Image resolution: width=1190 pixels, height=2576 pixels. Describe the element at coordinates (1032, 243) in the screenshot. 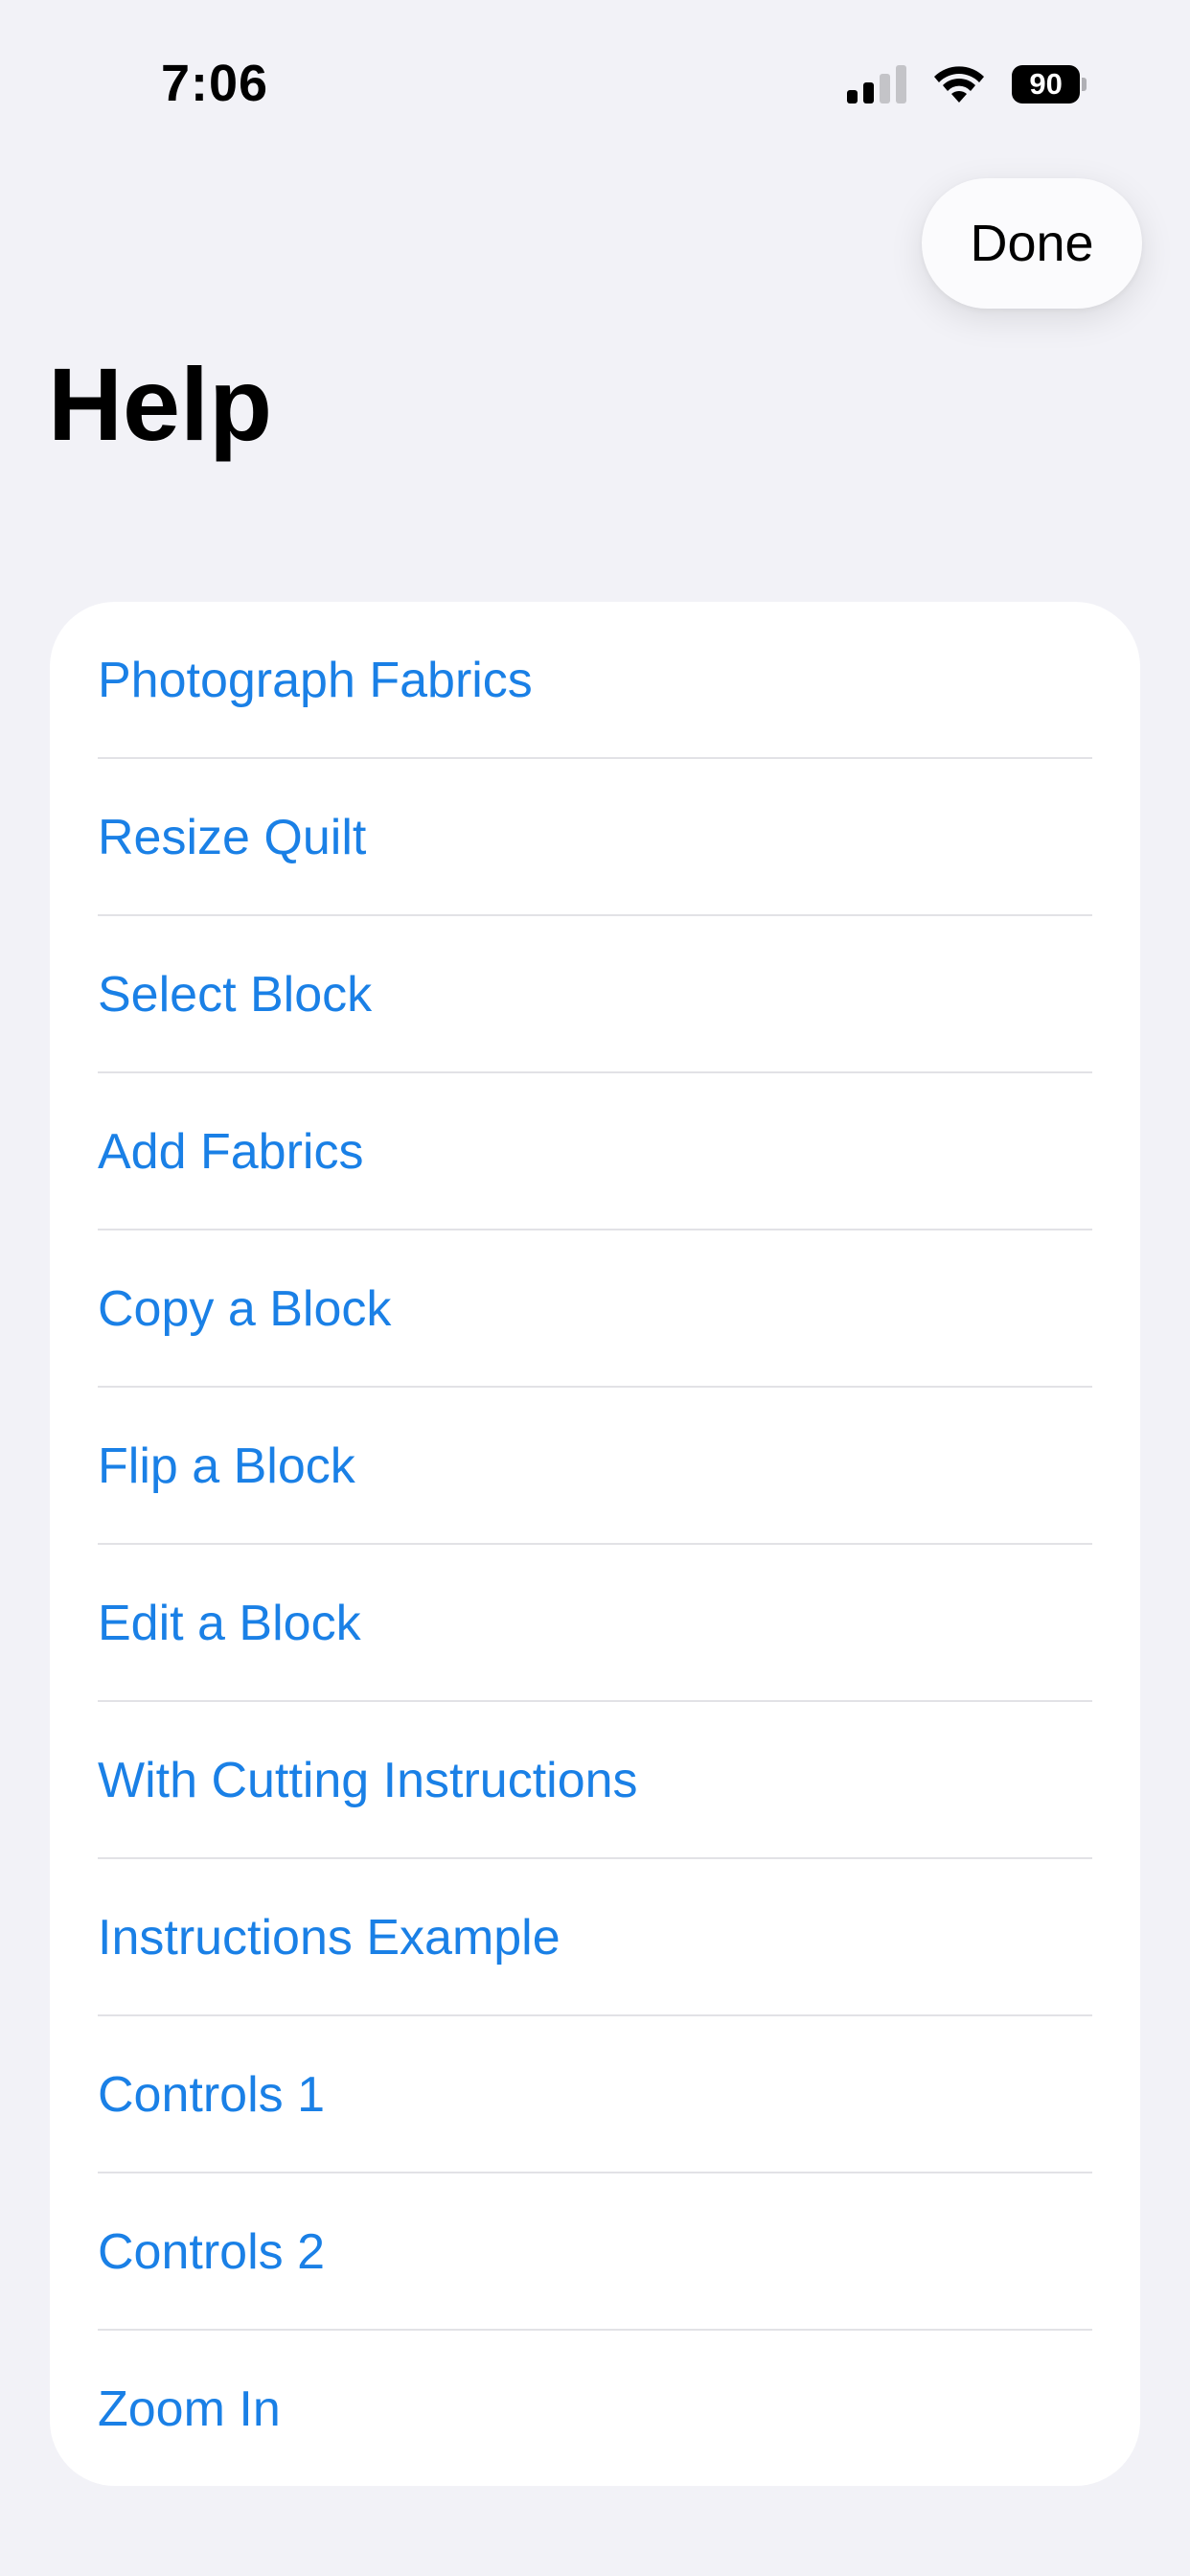

I see `done-button: Done` at that location.